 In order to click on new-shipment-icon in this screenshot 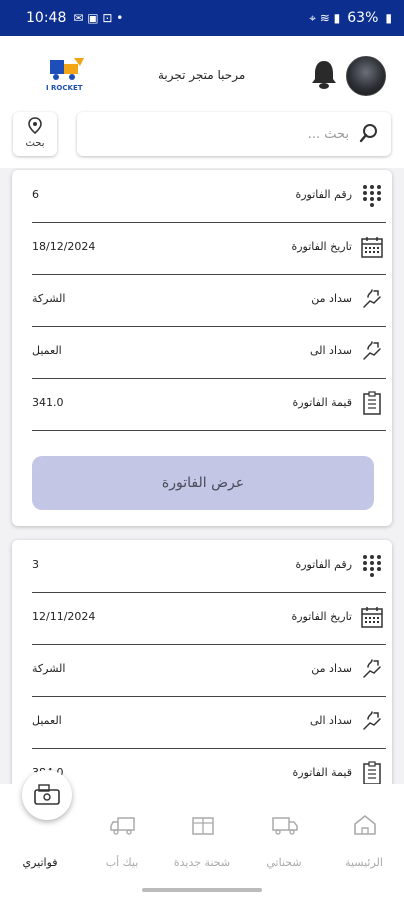, I will do `click(203, 826)`.